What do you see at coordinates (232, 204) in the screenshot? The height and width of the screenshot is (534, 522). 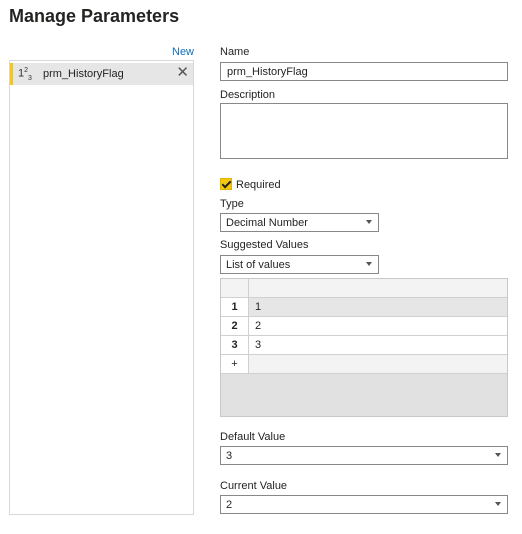 I see `type-label: Type` at bounding box center [232, 204].